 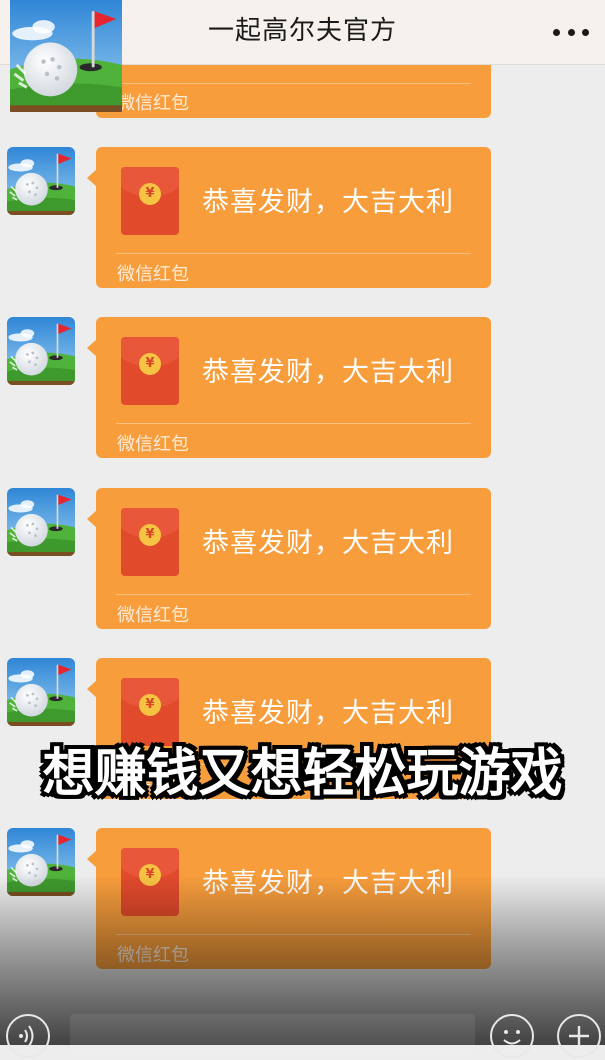 What do you see at coordinates (579, 1036) in the screenshot?
I see `plus-icon` at bounding box center [579, 1036].